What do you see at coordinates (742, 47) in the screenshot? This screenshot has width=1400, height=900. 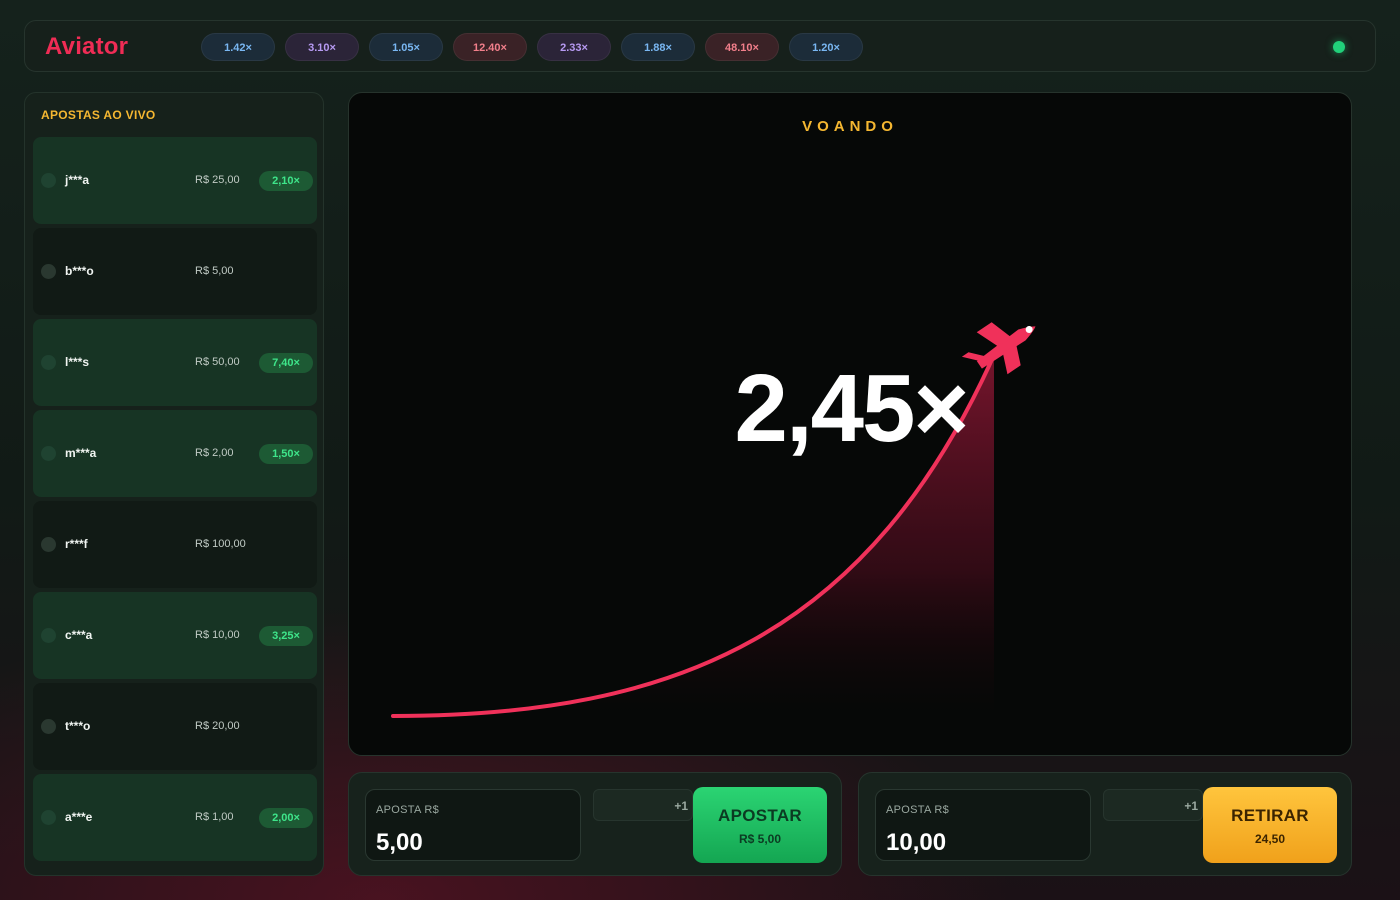 I see `history-chip: 48.10×` at bounding box center [742, 47].